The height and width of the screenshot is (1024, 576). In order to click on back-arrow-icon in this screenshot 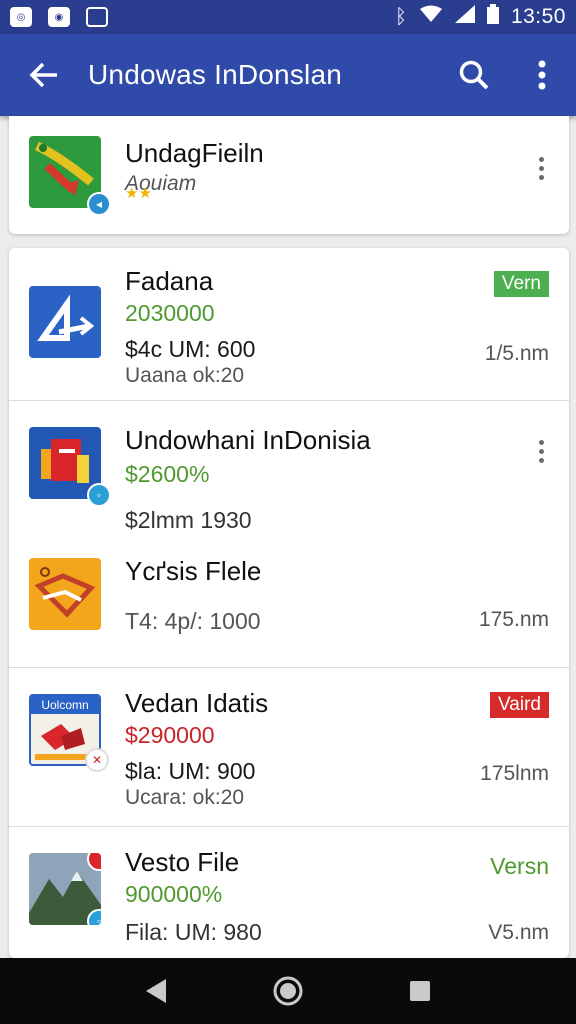, I will do `click(43, 75)`.